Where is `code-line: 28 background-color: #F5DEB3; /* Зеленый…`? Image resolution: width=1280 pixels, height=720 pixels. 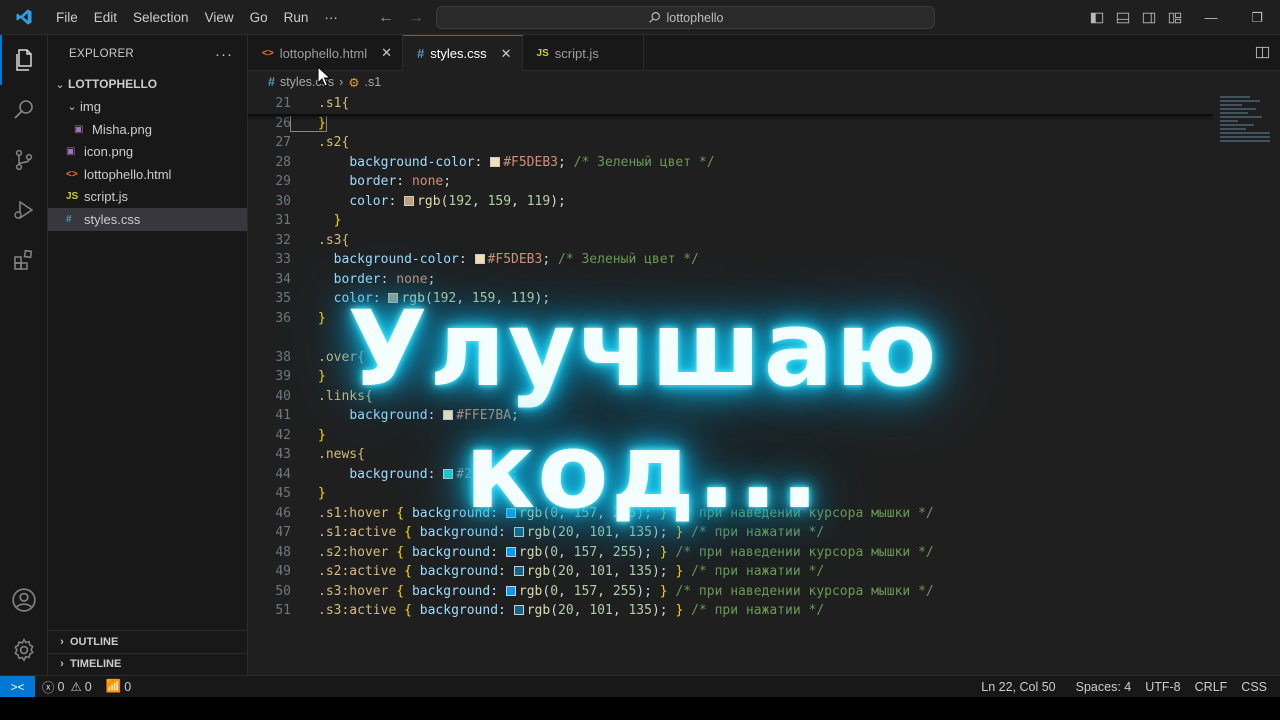
code-line: 28 background-color: #F5DEB3; /* Зеленый… is located at coordinates (495, 162).